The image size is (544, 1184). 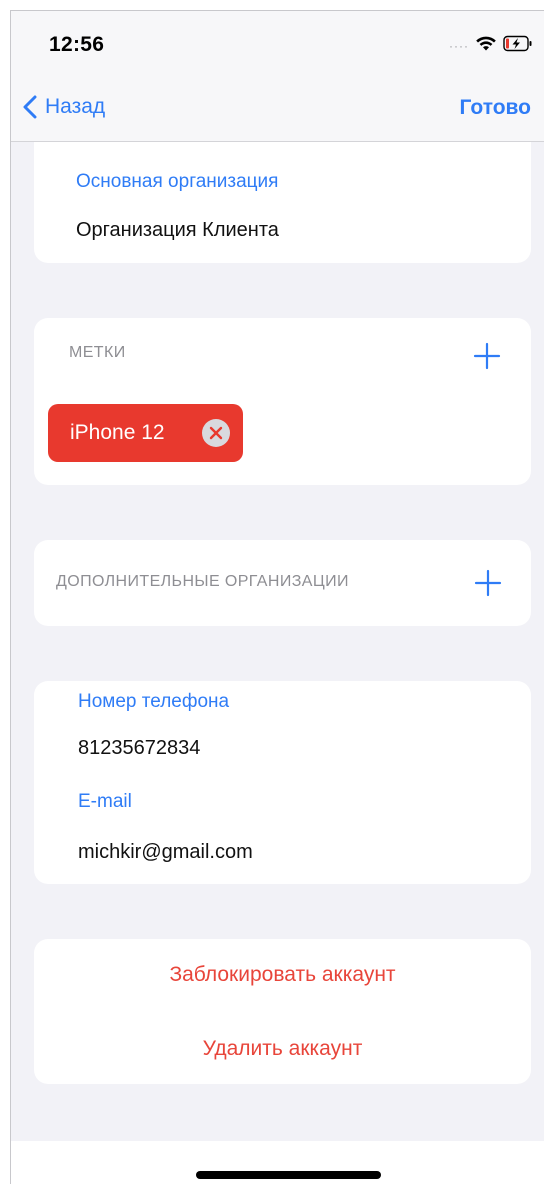 I want to click on account-actions-card: Заблокировать аккаунт Удалить аккаунт, so click(x=282, y=1011).